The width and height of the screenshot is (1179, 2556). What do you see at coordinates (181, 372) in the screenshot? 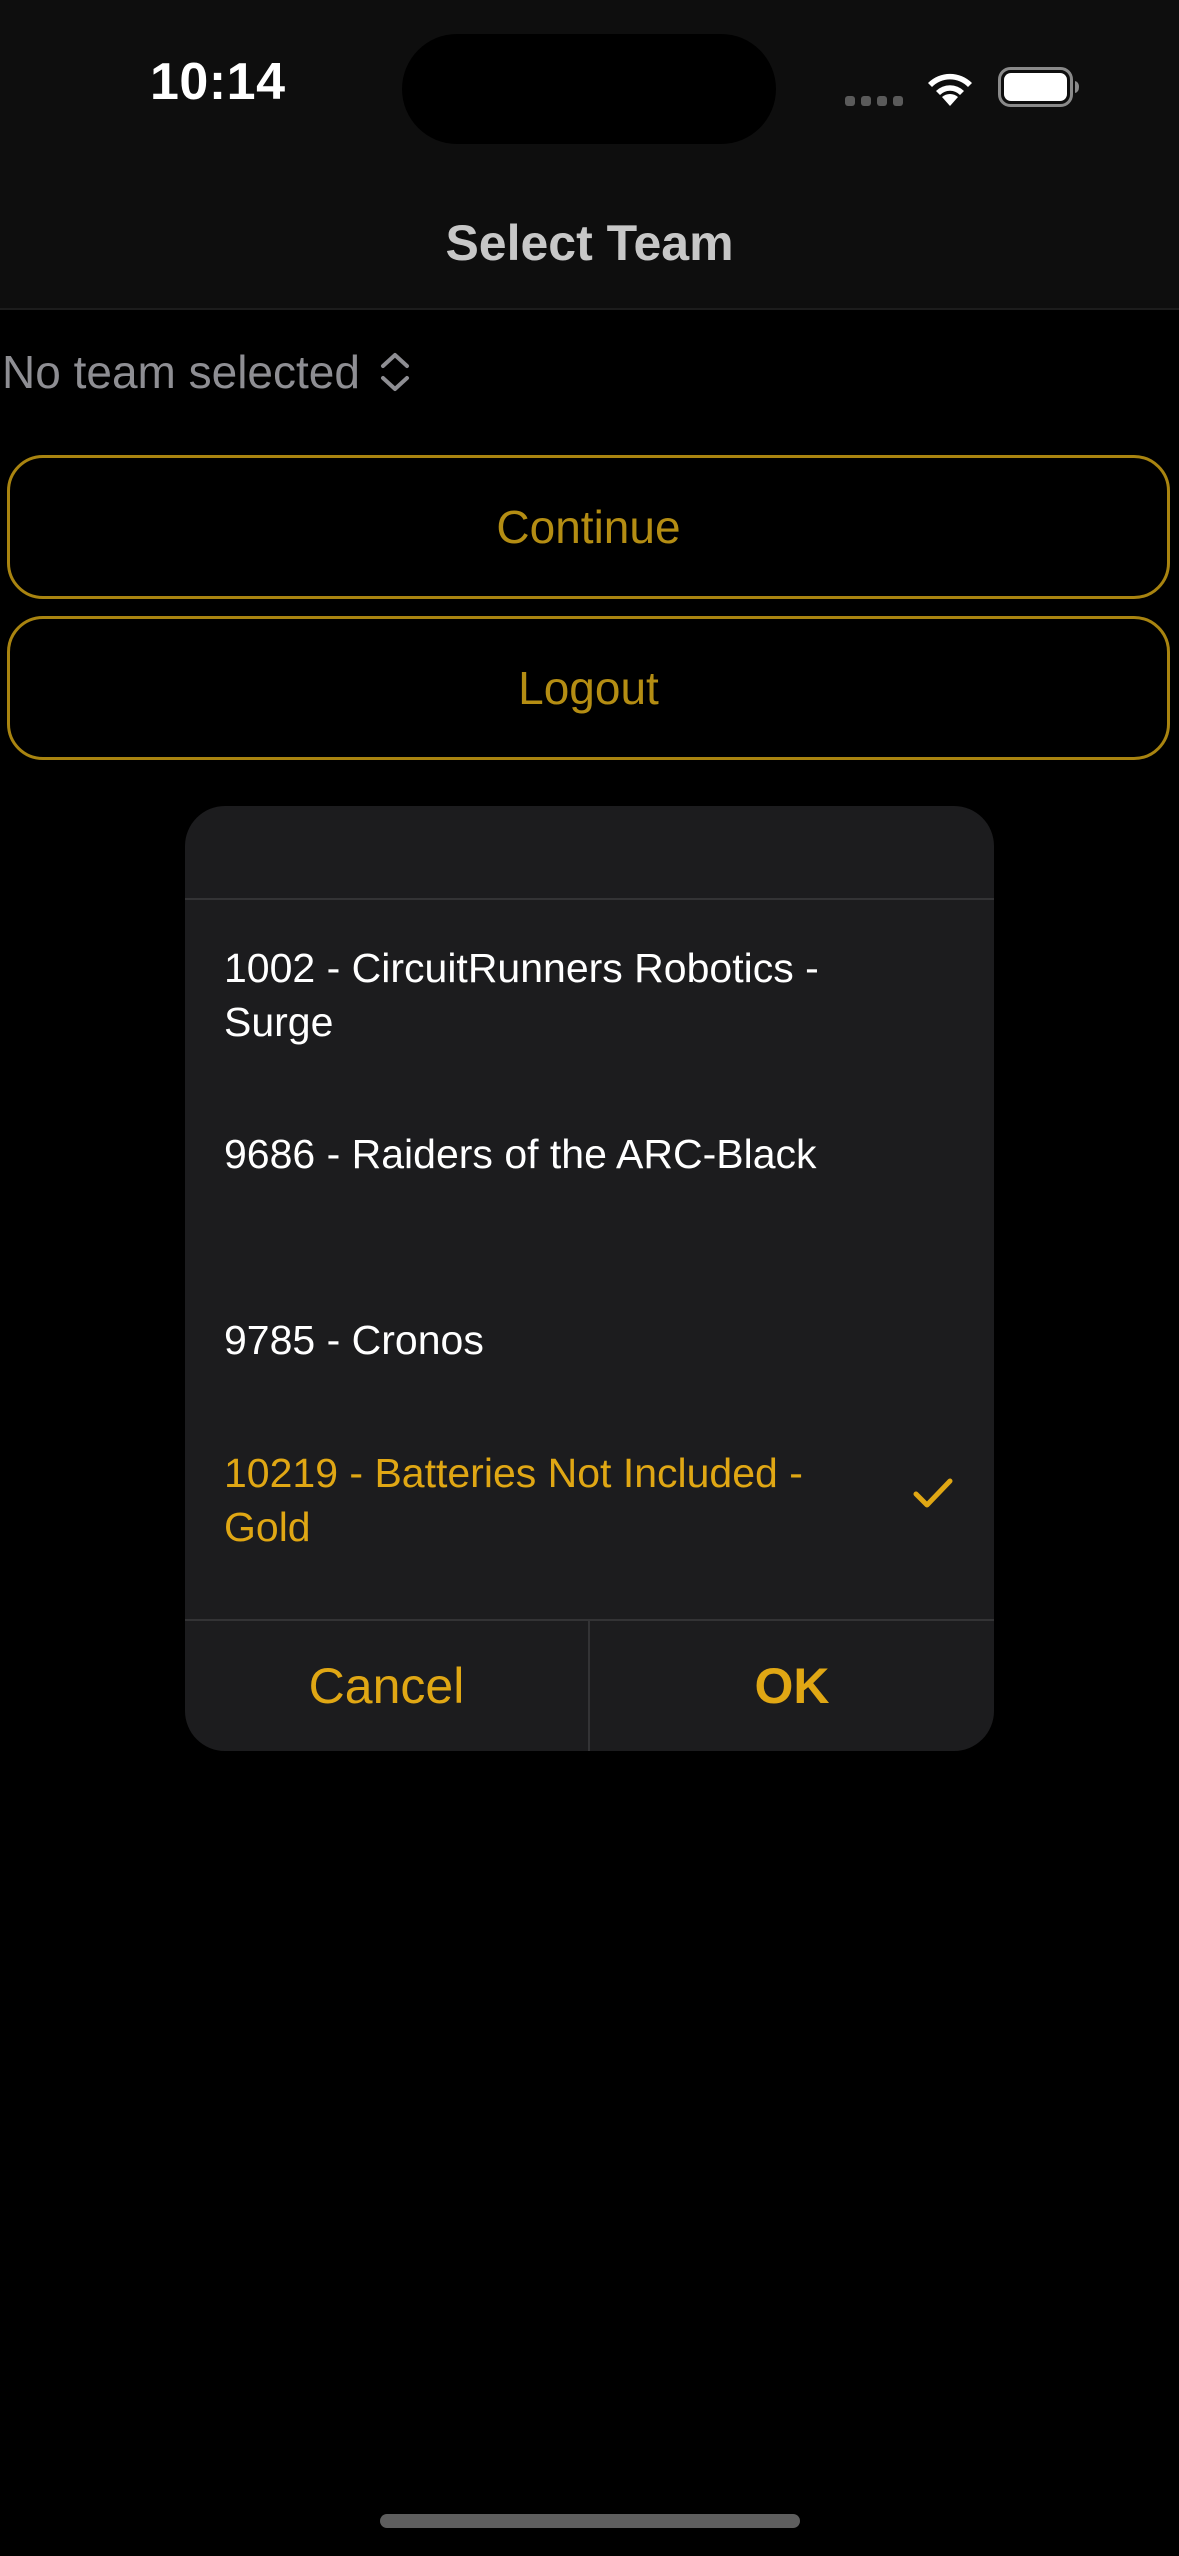
I see `team-picker-value: No team selected` at bounding box center [181, 372].